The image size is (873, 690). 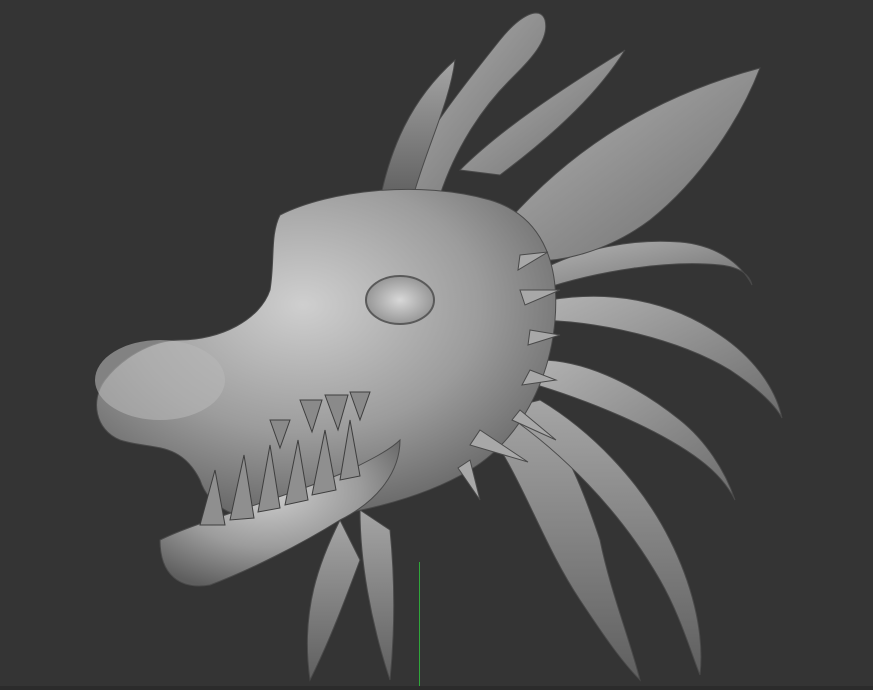 I want to click on dragon-ear, so click(x=630, y=164).